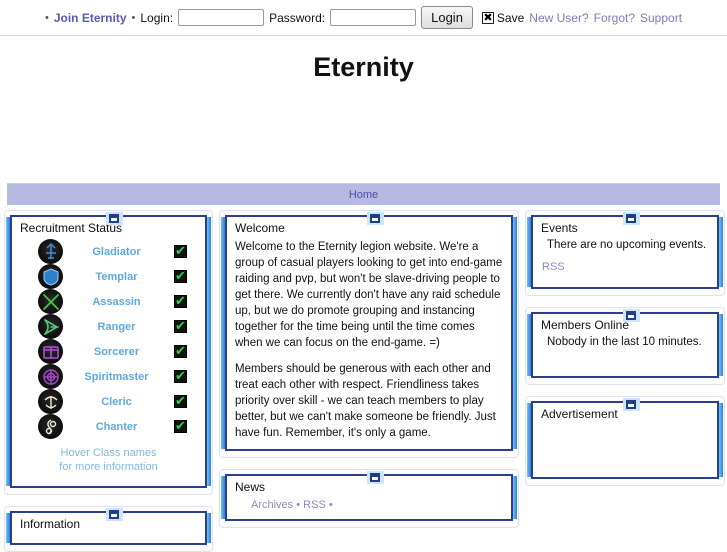 The width and height of the screenshot is (727, 552). I want to click on events-empty-text: There are no upcoming events., so click(627, 245).